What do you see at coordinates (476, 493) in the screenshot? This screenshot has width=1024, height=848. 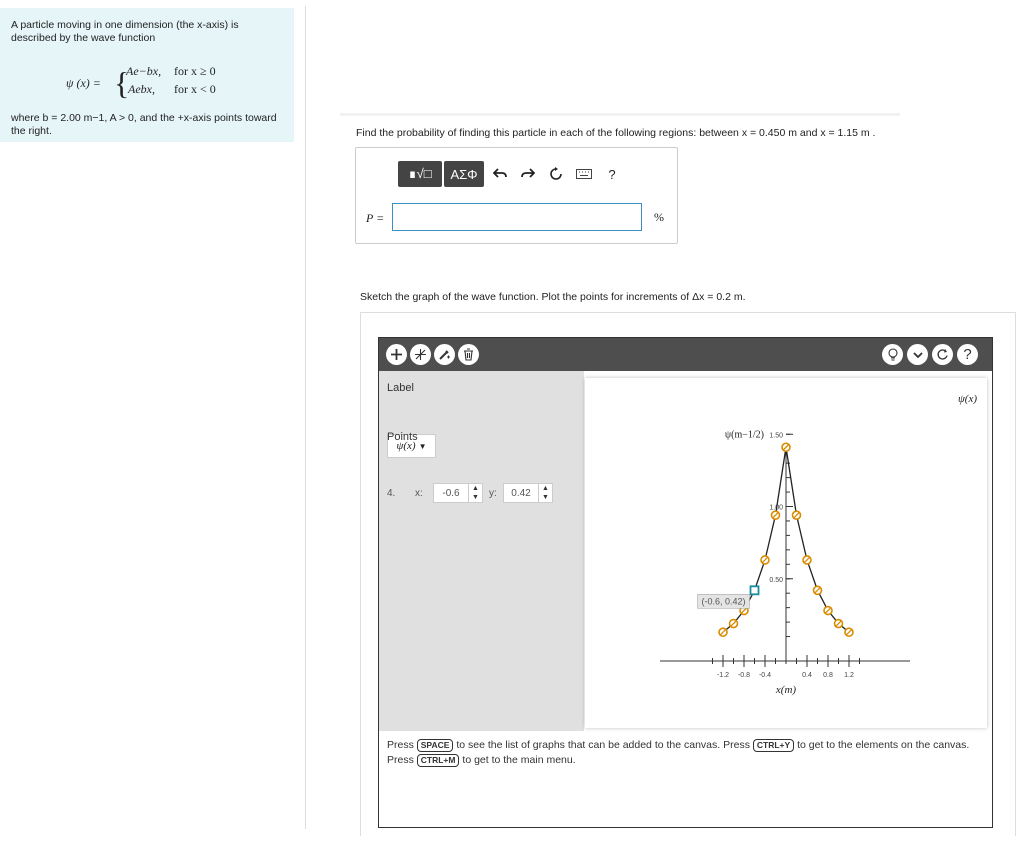 I see `x-stepper: ▲ ▼` at bounding box center [476, 493].